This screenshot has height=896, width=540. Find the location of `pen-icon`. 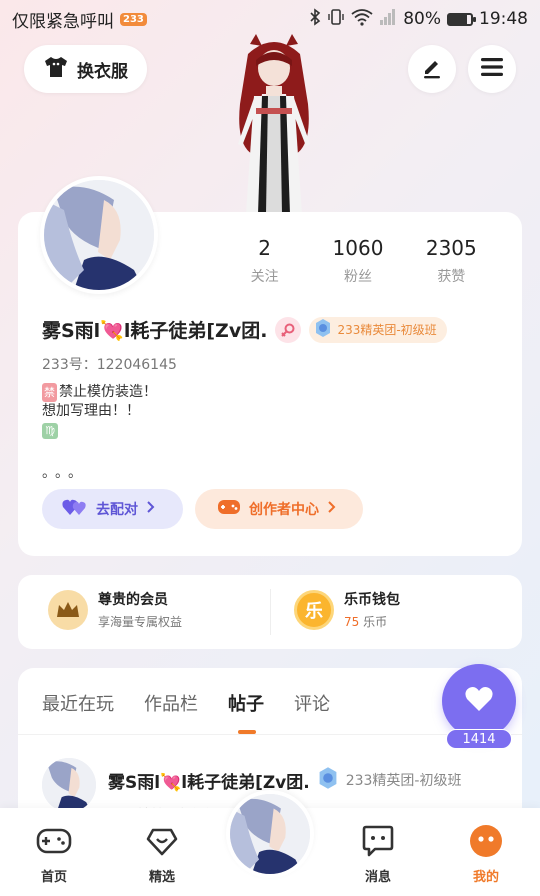

pen-icon is located at coordinates (432, 69).